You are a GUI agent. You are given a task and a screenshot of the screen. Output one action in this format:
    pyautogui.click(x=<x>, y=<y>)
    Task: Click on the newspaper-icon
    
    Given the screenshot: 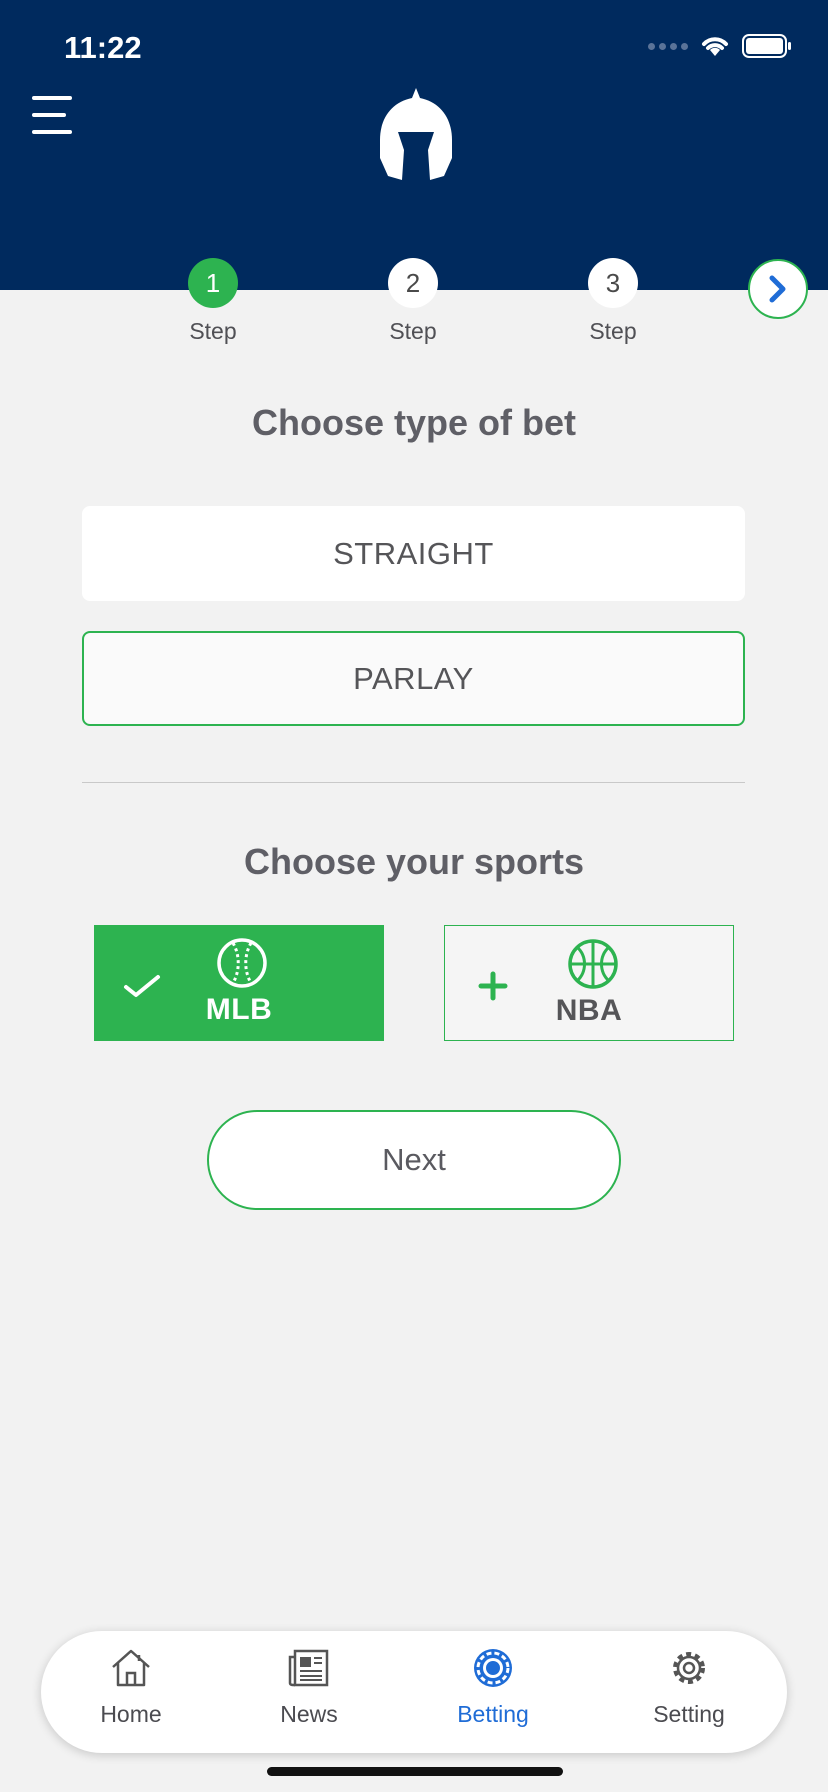 What is the action you would take?
    pyautogui.click(x=308, y=1668)
    